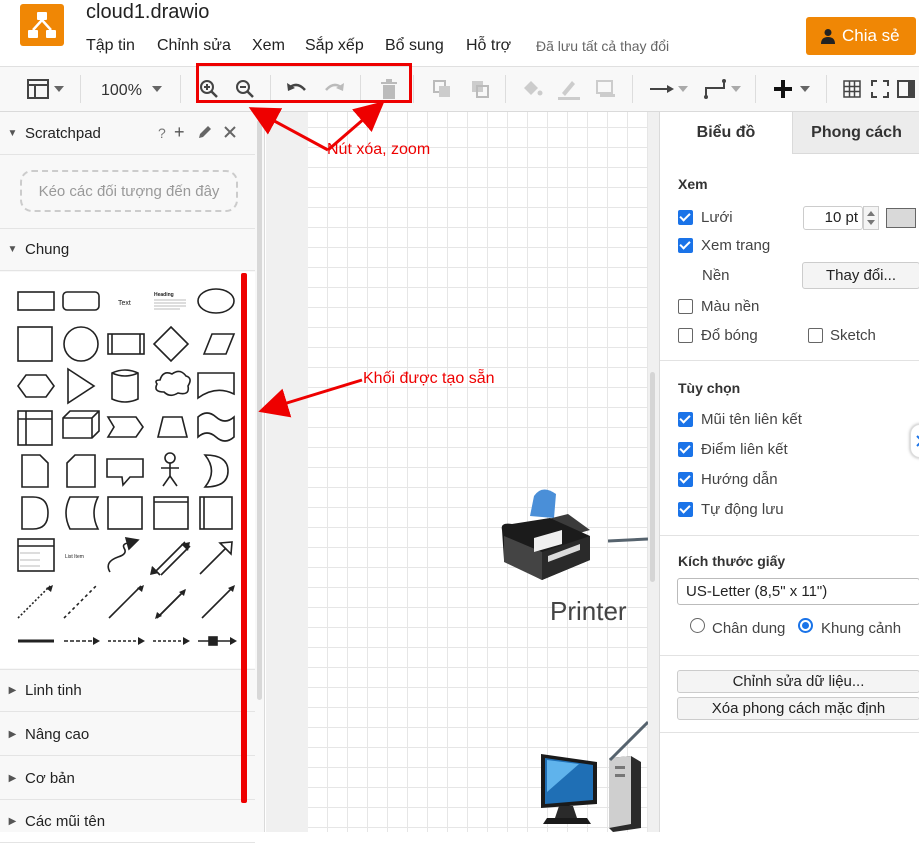  Describe the element at coordinates (603, 46) in the screenshot. I see `save-status: Đã lưu tất cả thay đổi` at that location.